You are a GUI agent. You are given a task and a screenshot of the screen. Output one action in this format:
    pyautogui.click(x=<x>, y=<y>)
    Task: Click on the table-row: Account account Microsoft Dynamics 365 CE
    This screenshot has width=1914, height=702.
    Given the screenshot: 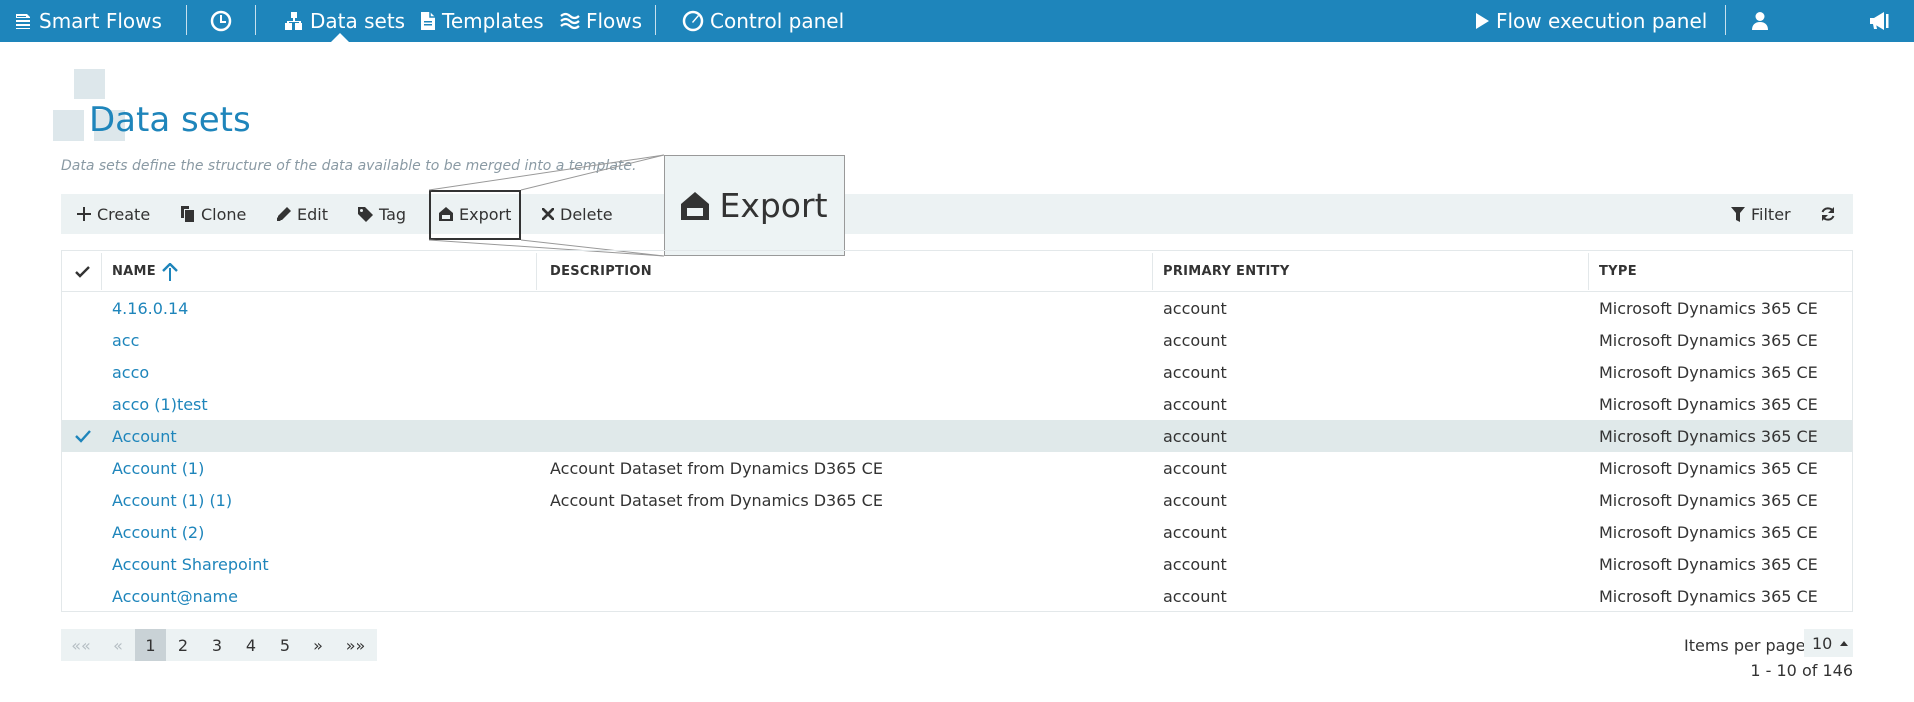 What is the action you would take?
    pyautogui.click(x=957, y=436)
    